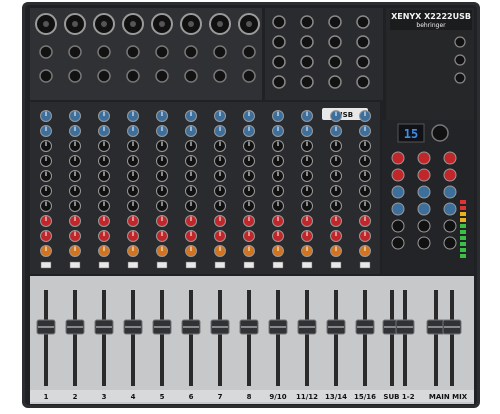 Image resolution: width=500 pixels, height=414 pixels. Describe the element at coordinates (220, 397) in the screenshot. I see `channel-number-label: 7` at that location.